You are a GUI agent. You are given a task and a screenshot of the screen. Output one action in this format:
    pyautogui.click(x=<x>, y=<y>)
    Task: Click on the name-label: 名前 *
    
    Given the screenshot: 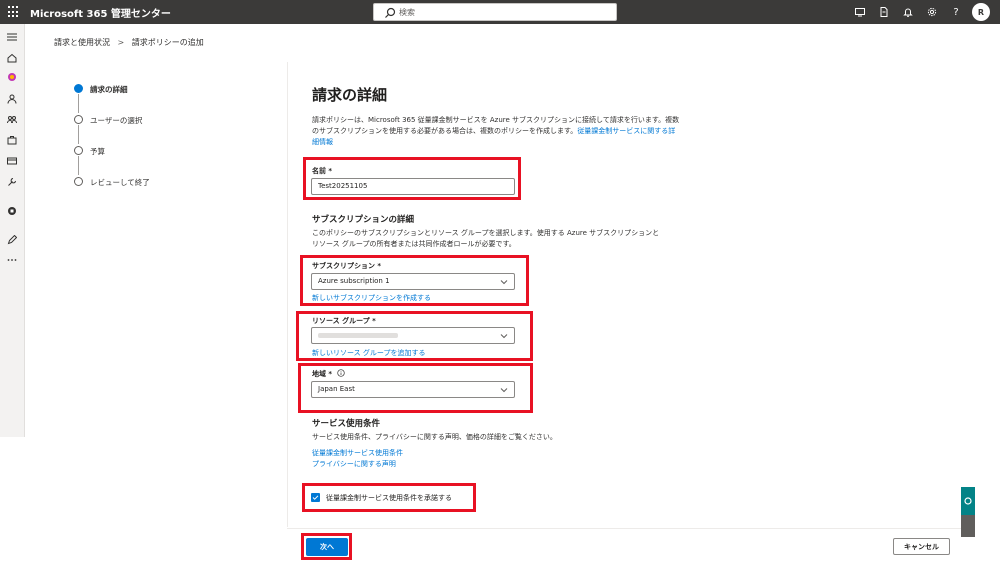 What is the action you would take?
    pyautogui.click(x=322, y=171)
    